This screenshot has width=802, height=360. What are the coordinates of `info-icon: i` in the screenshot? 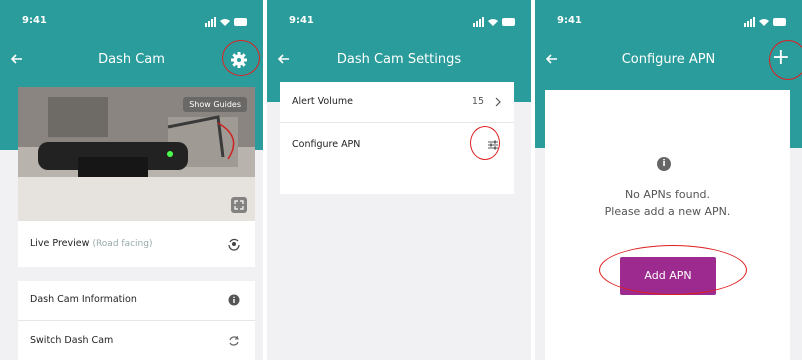 It's located at (664, 164).